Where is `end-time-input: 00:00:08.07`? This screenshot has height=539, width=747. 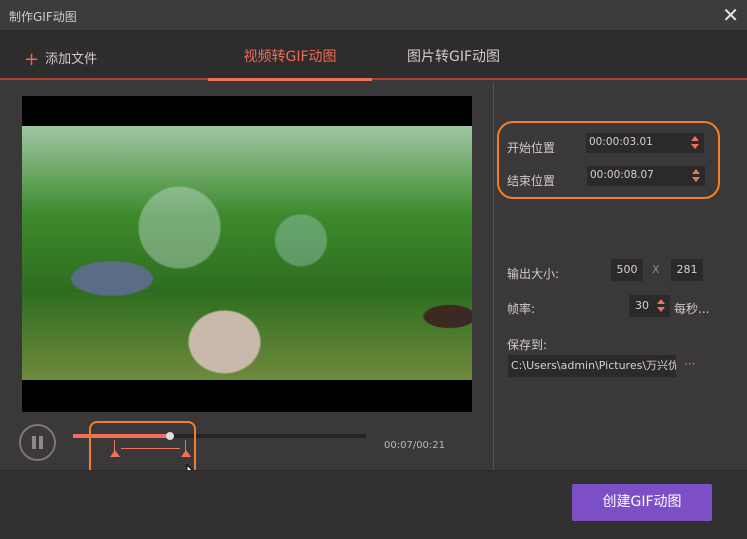
end-time-input: 00:00:08.07 is located at coordinates (646, 176).